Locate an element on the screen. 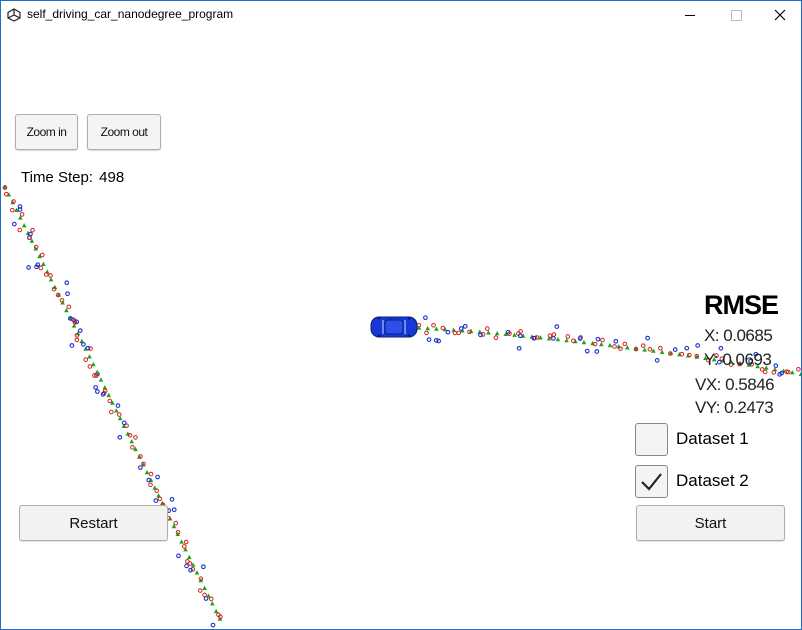 The width and height of the screenshot is (802, 630). dataset-2-label: Dataset 2 is located at coordinates (712, 480).